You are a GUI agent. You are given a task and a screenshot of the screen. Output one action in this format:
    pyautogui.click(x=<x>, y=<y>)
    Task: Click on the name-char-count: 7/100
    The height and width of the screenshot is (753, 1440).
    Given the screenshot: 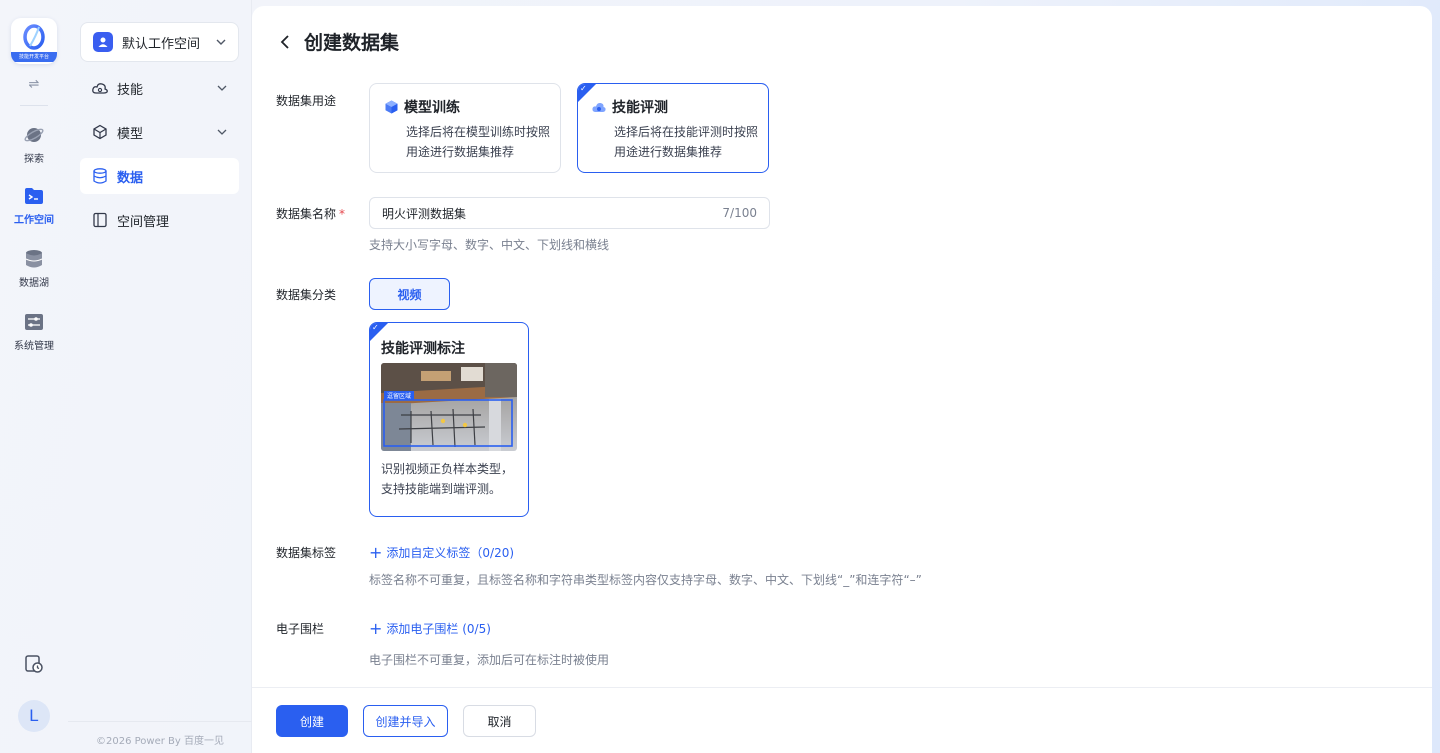 What is the action you would take?
    pyautogui.click(x=739, y=213)
    